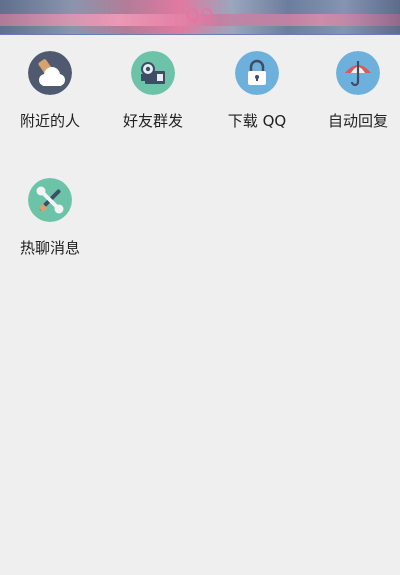 The height and width of the screenshot is (575, 400). I want to click on menu-item-label: 热聊消息, so click(49, 248).